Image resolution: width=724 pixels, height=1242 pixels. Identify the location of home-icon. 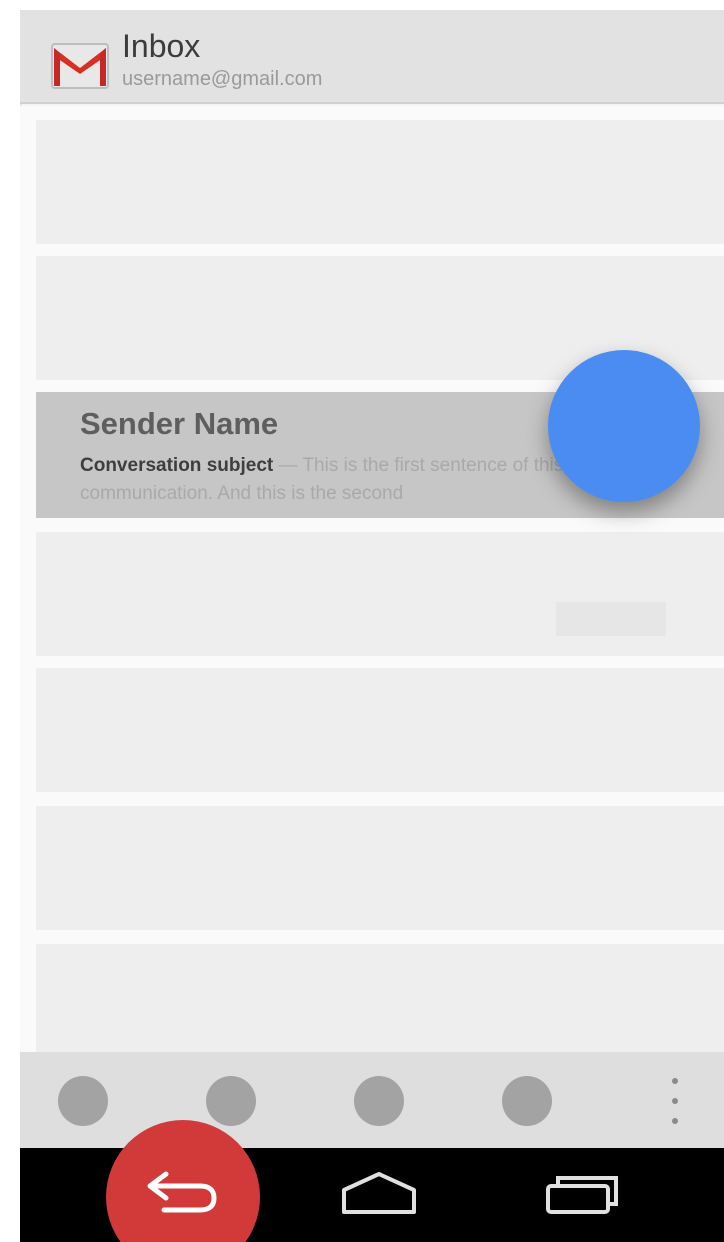
(379, 1193).